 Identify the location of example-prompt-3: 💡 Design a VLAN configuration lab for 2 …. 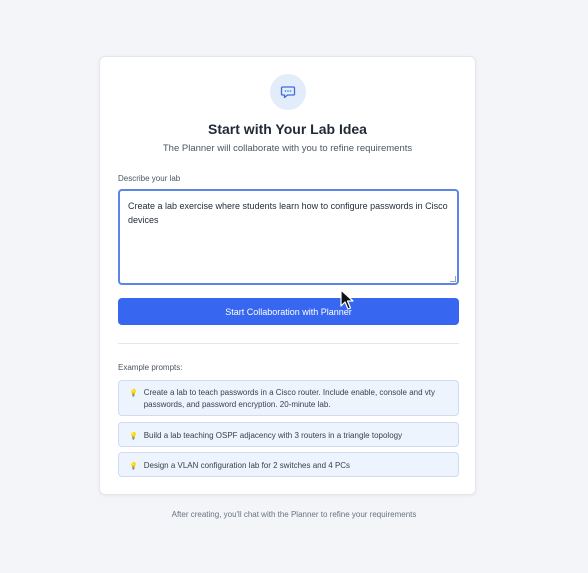
(288, 464).